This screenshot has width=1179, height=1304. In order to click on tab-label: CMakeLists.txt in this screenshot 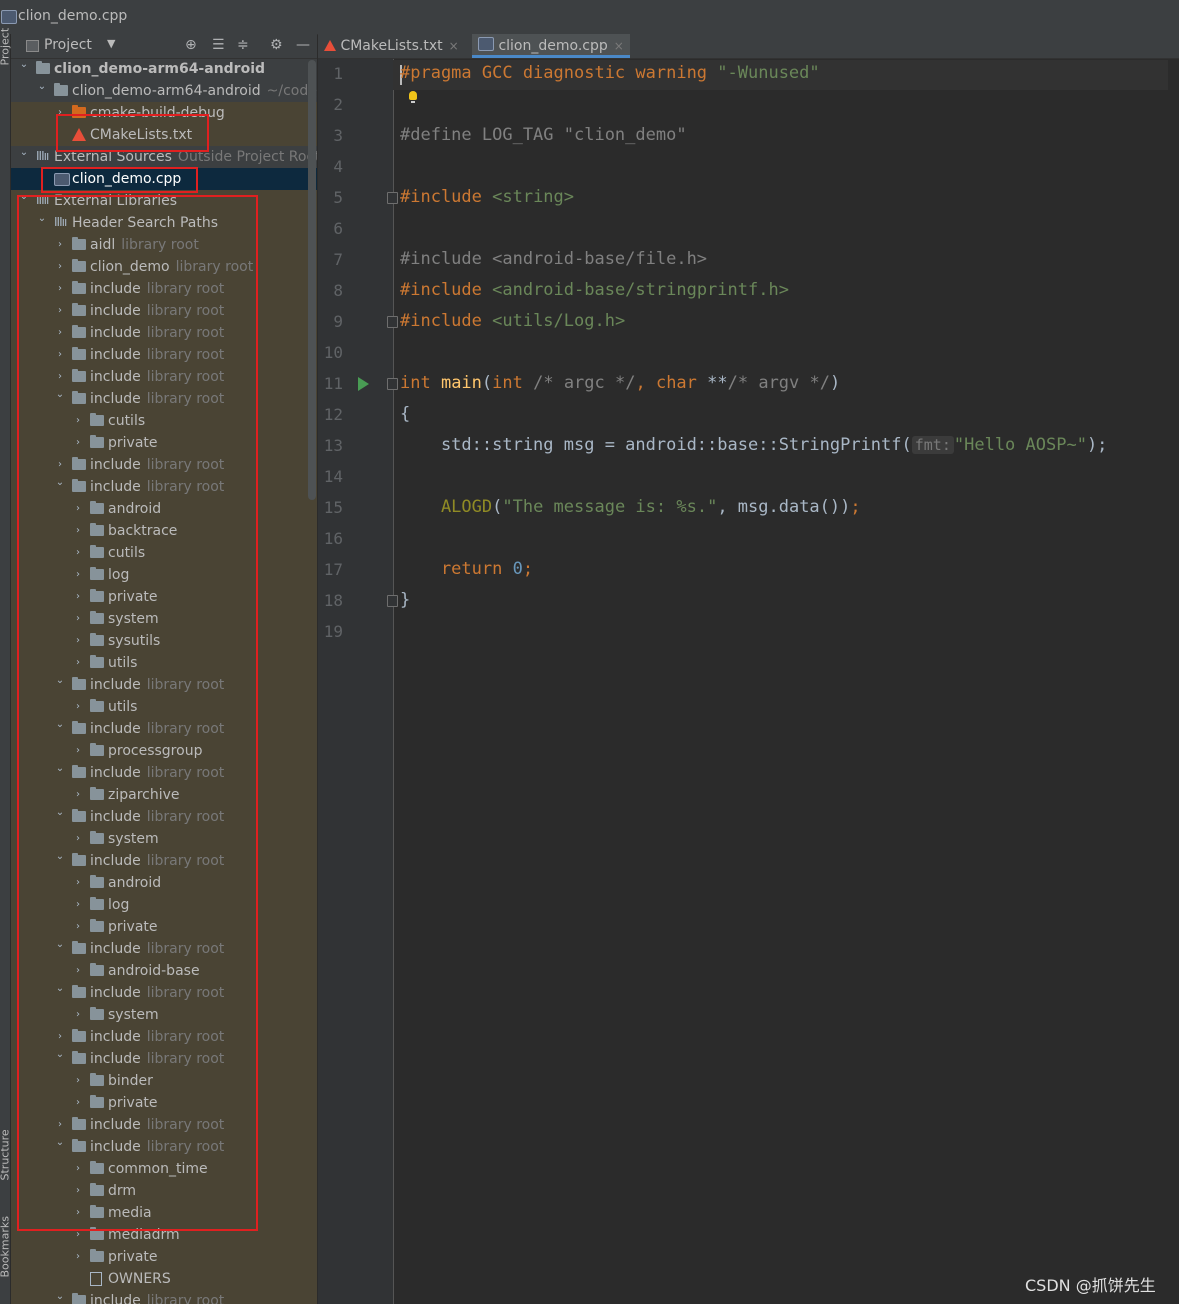, I will do `click(391, 46)`.